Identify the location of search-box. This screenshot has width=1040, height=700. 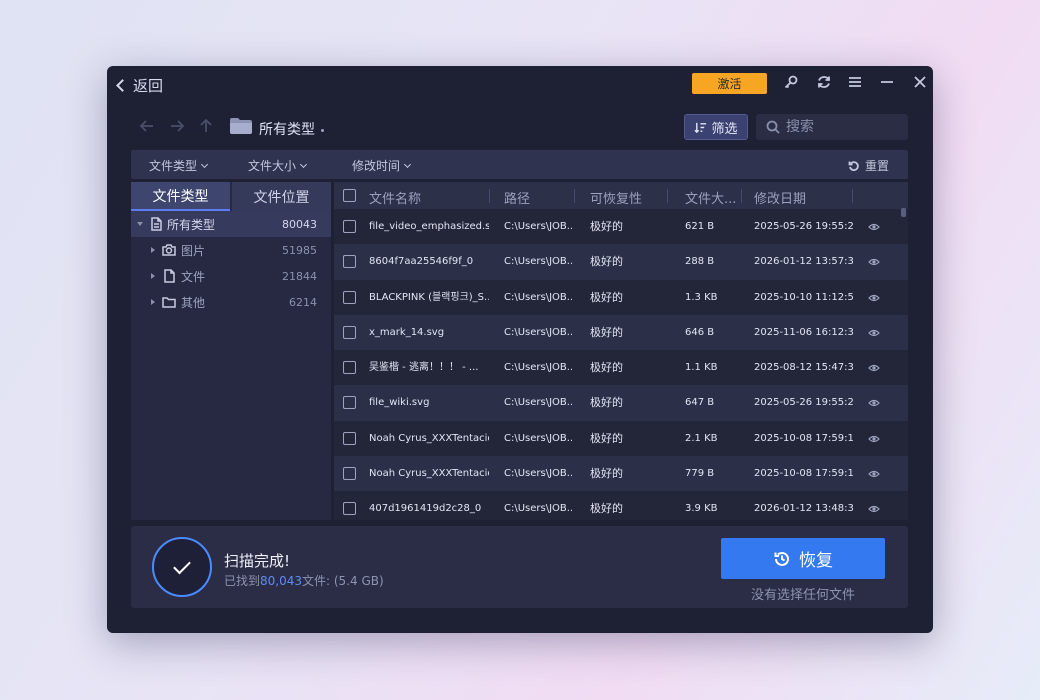
(832, 127).